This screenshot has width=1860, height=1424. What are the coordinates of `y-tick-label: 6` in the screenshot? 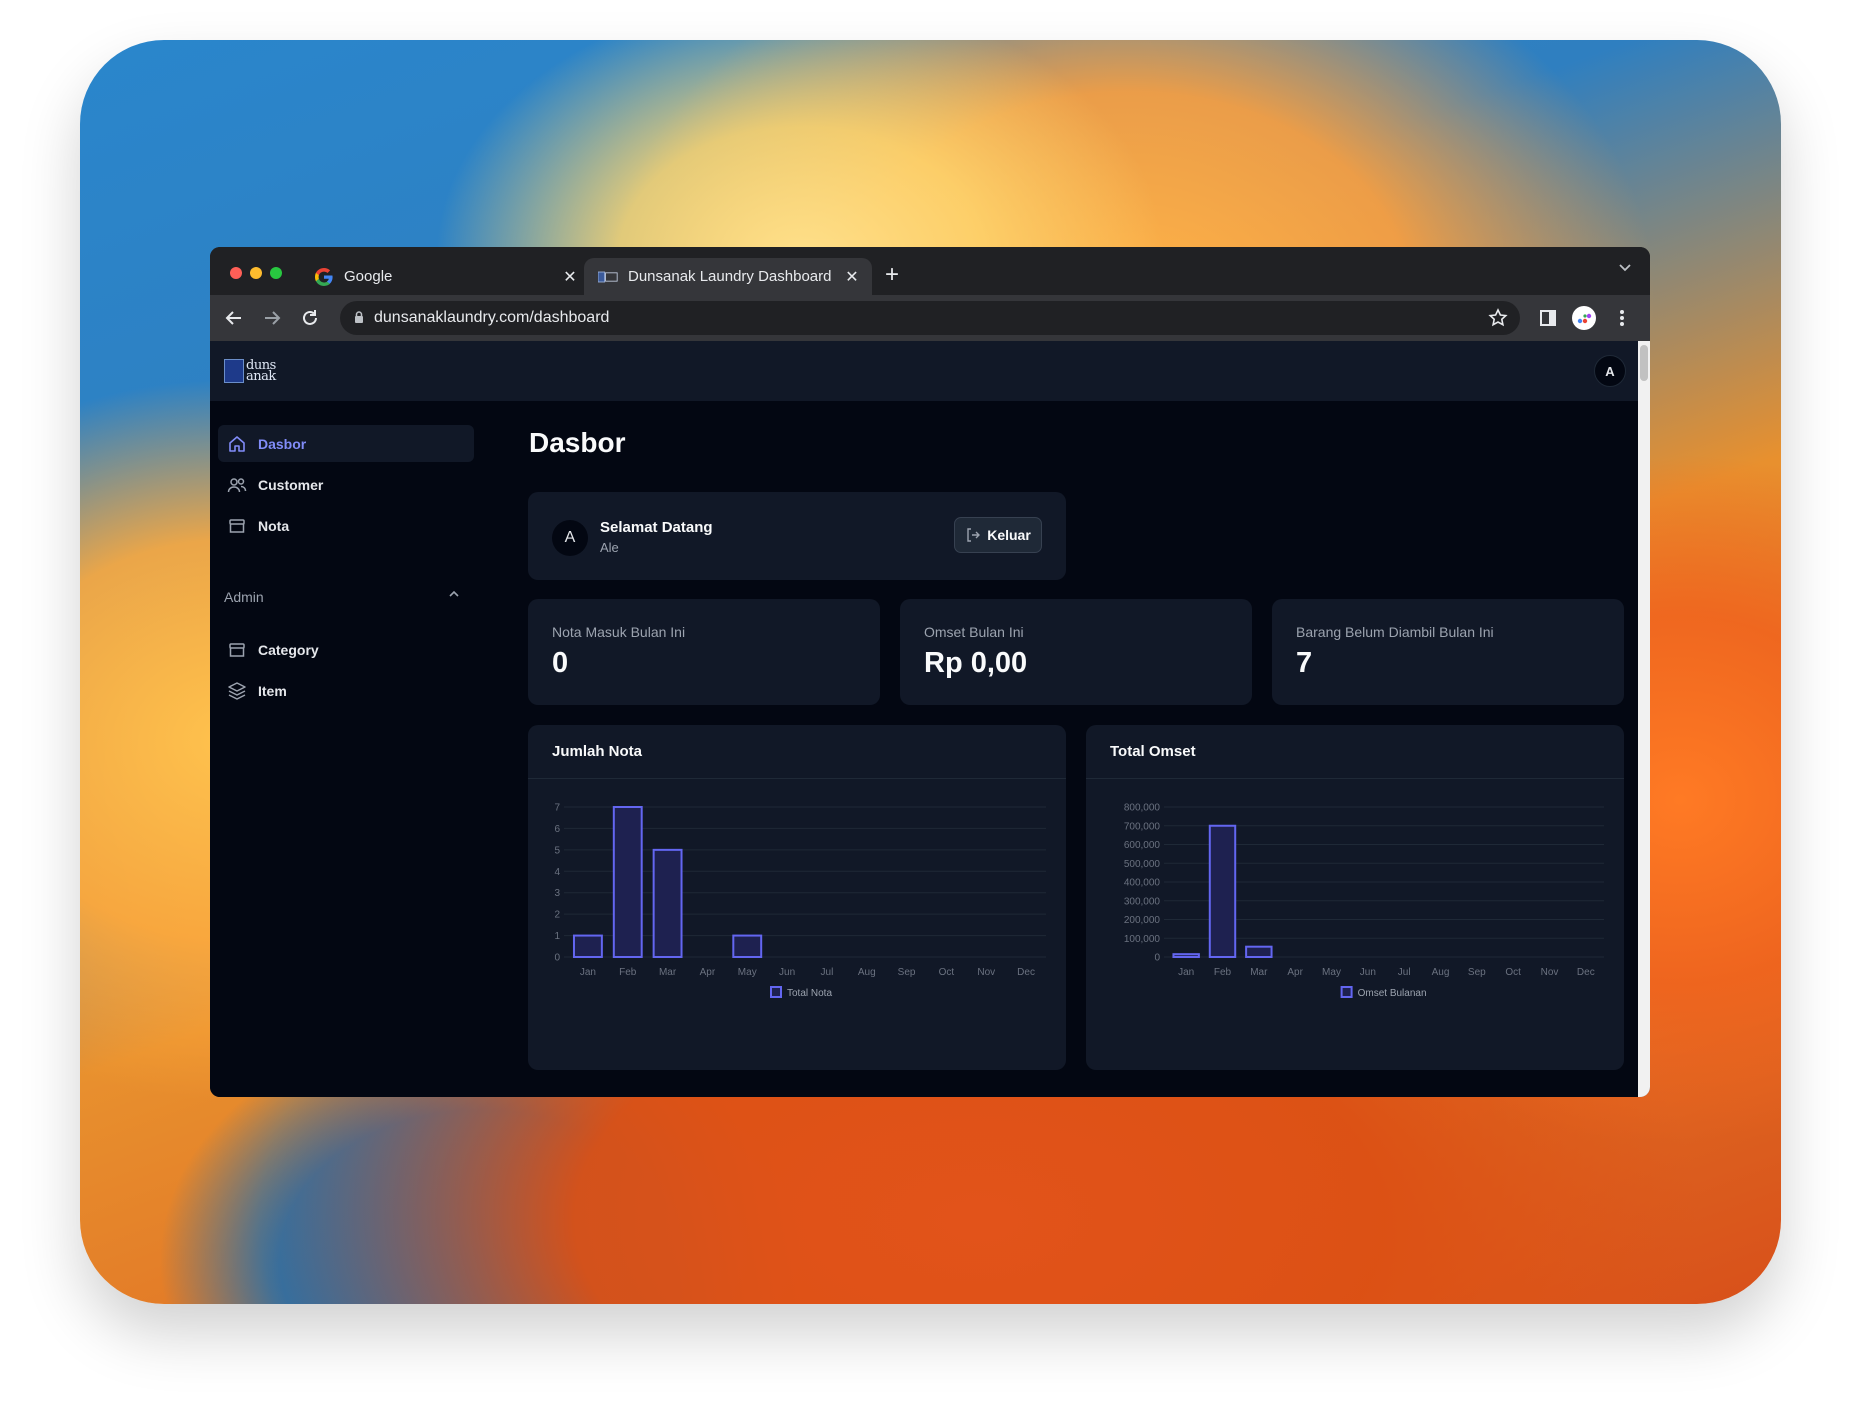 It's located at (557, 829).